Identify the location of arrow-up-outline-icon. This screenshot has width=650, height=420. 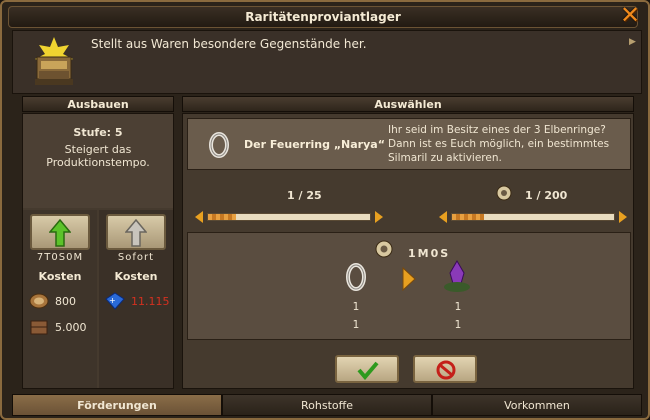
(136, 233).